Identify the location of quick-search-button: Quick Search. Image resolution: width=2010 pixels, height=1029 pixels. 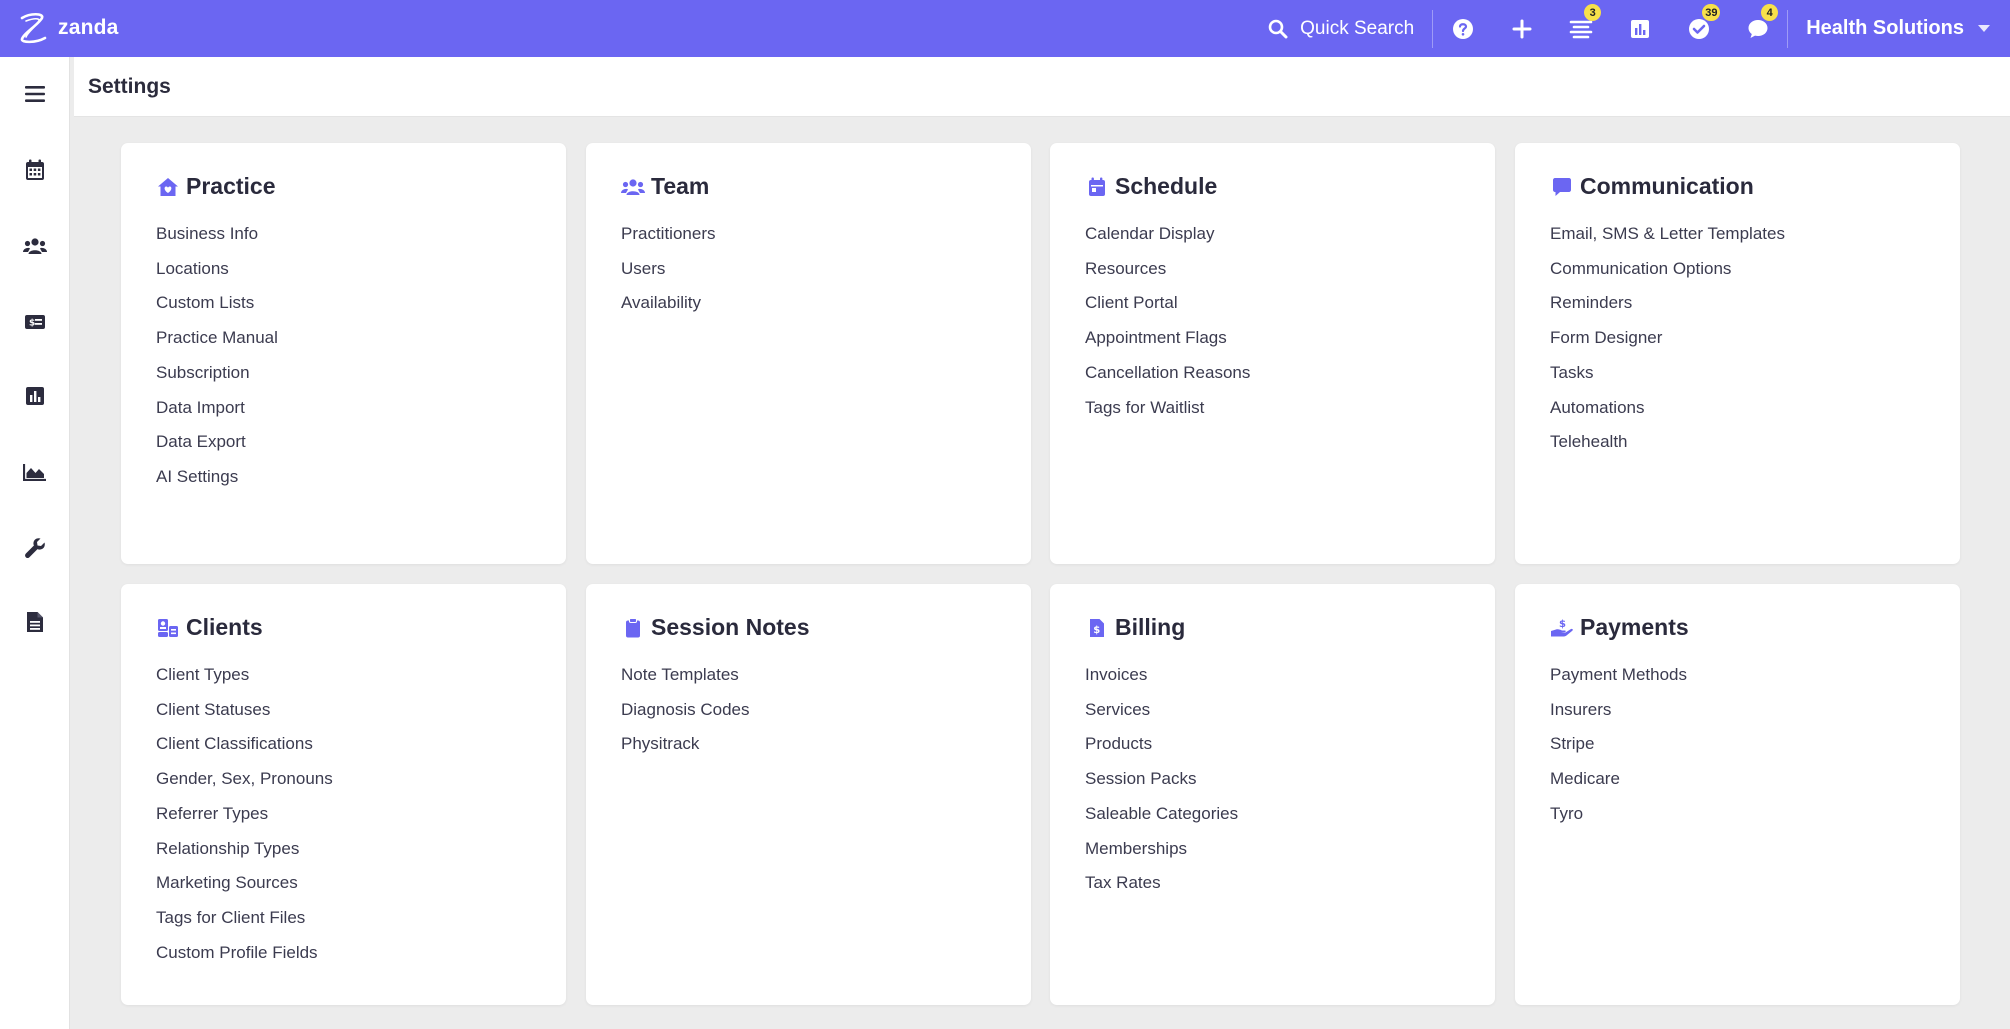
(1341, 29).